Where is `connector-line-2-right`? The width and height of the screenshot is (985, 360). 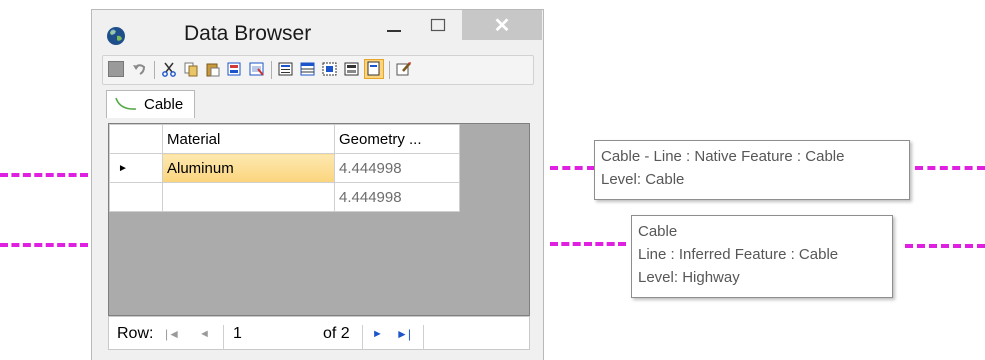 connector-line-2-right is located at coordinates (945, 246).